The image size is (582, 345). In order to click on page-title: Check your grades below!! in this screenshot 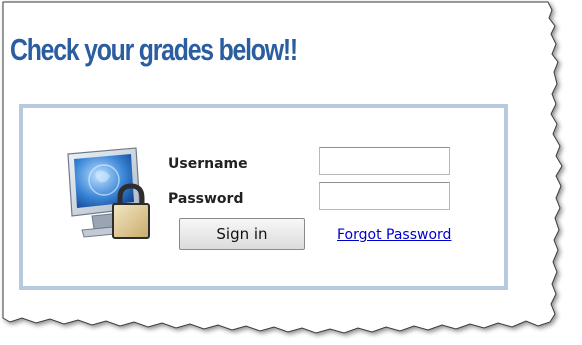, I will do `click(154, 49)`.